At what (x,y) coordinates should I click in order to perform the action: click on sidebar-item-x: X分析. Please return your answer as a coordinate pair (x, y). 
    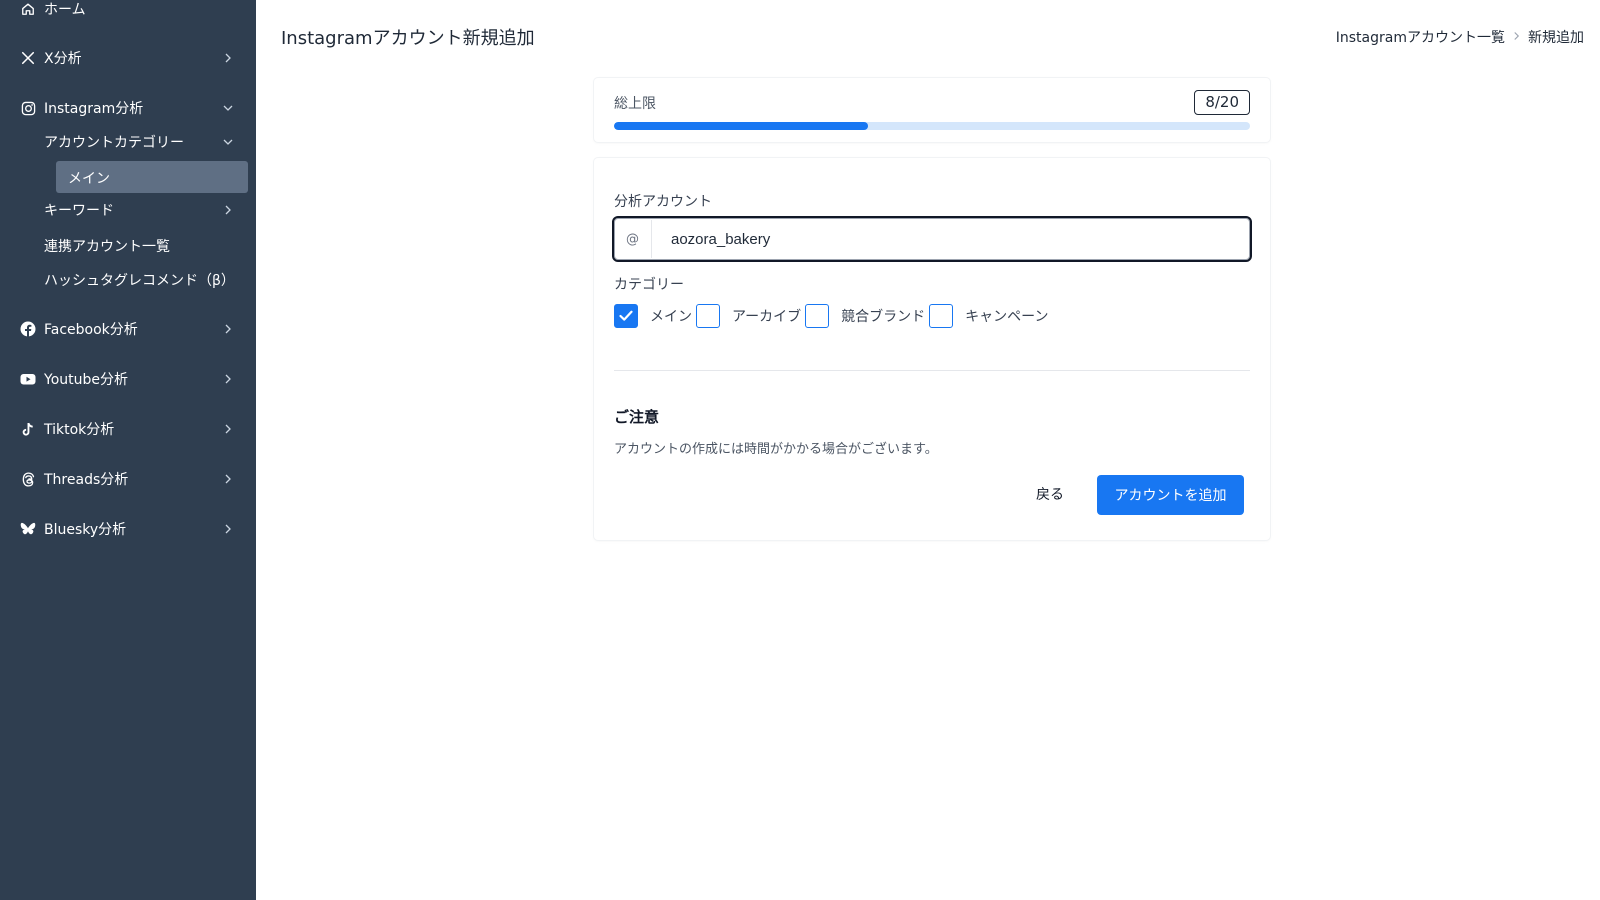
    Looking at the image, I should click on (128, 58).